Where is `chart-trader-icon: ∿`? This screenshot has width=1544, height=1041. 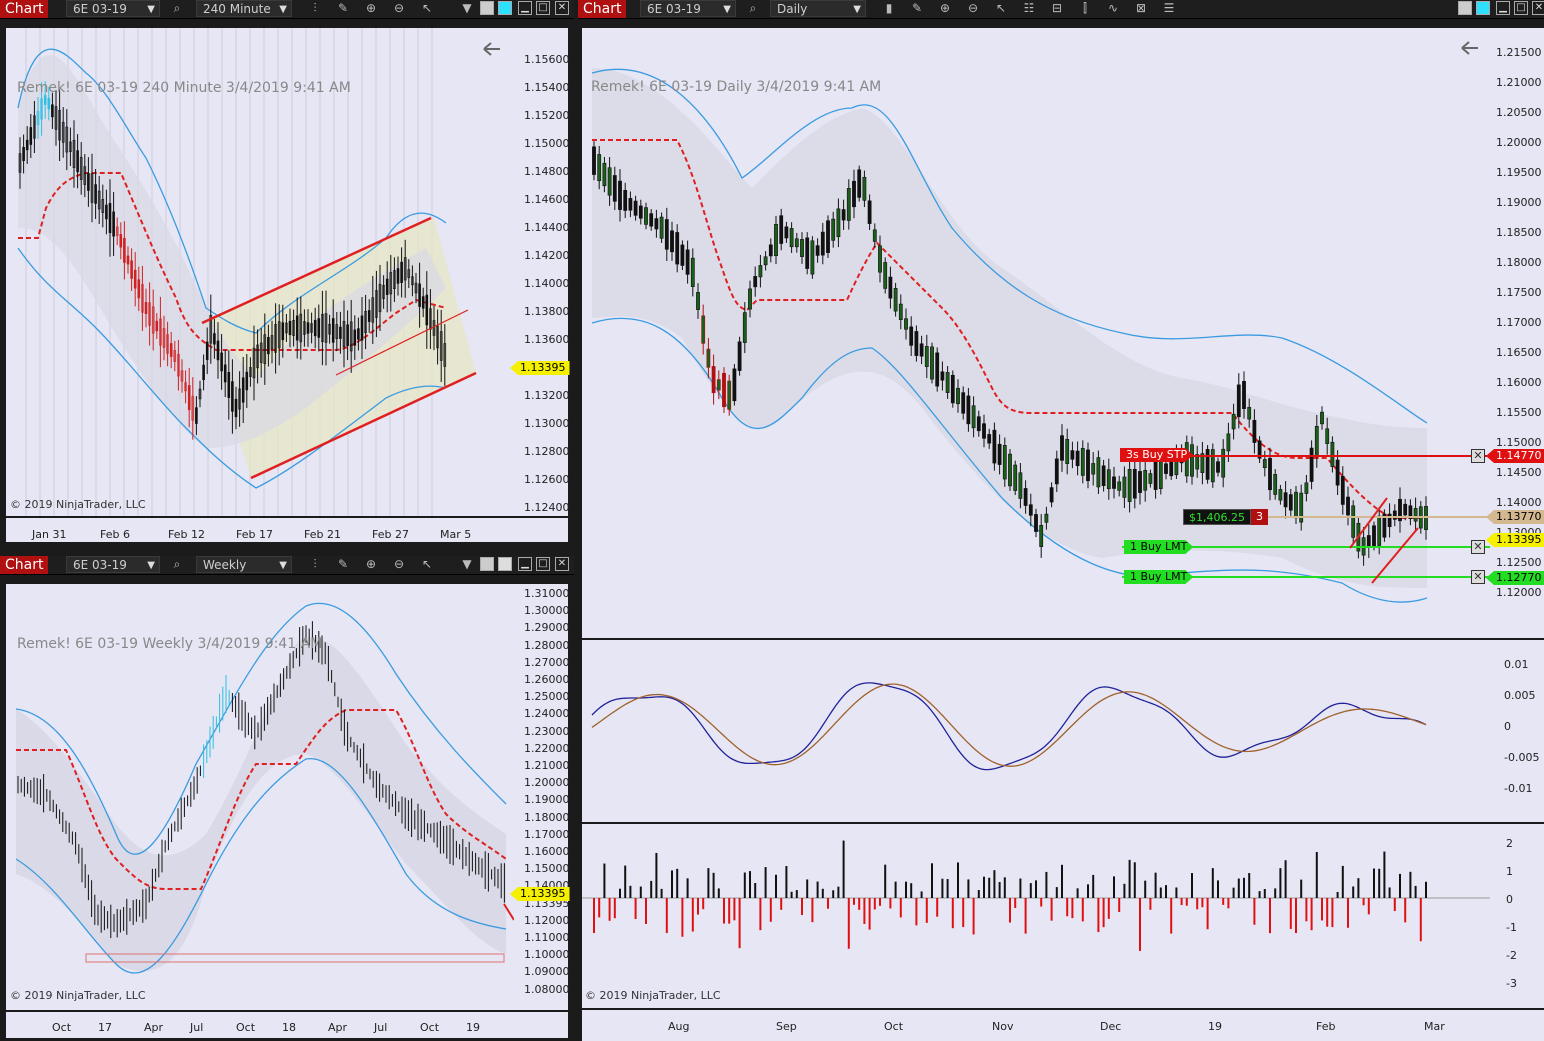
chart-trader-icon: ∿ is located at coordinates (1113, 8).